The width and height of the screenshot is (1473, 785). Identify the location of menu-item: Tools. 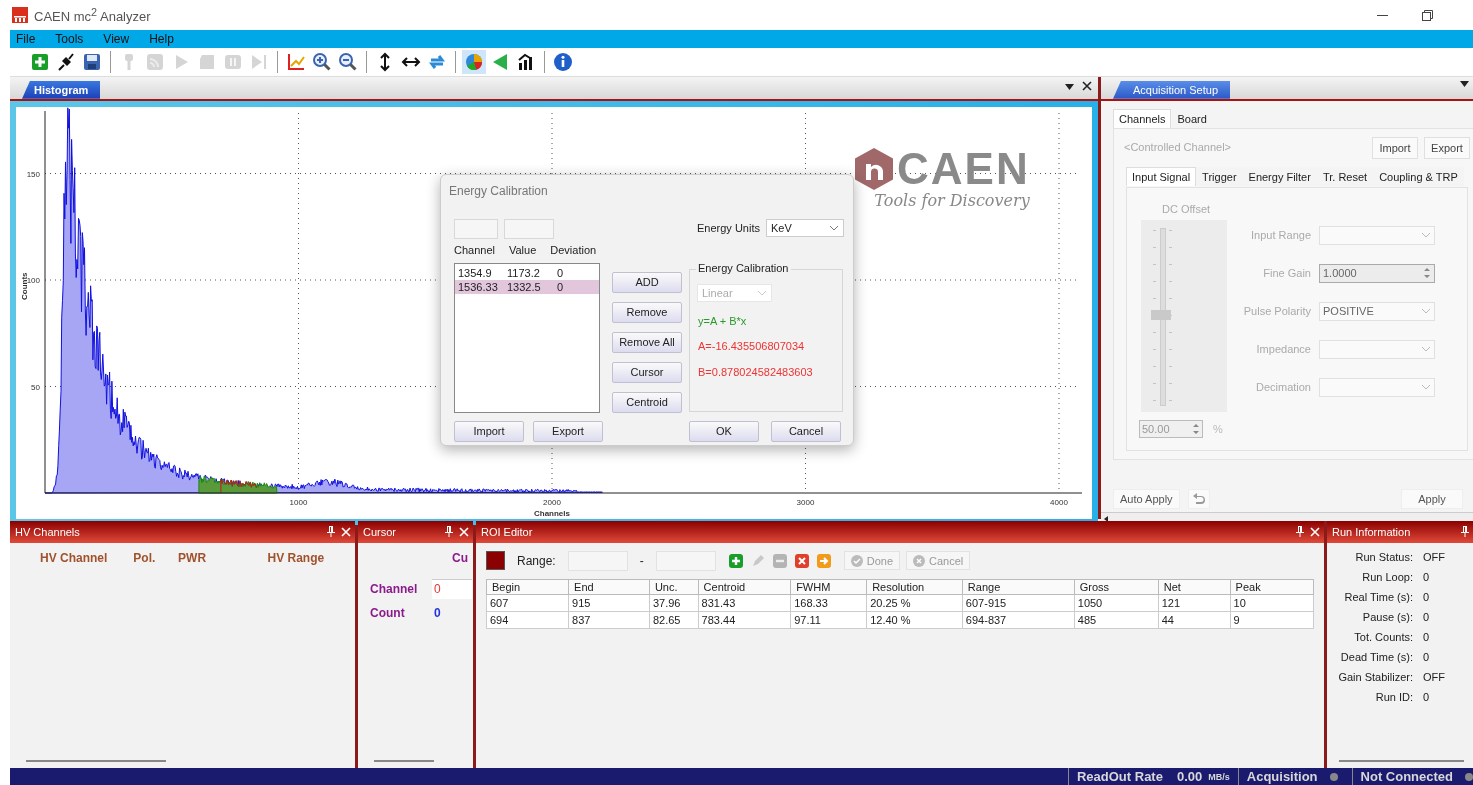
(69, 38).